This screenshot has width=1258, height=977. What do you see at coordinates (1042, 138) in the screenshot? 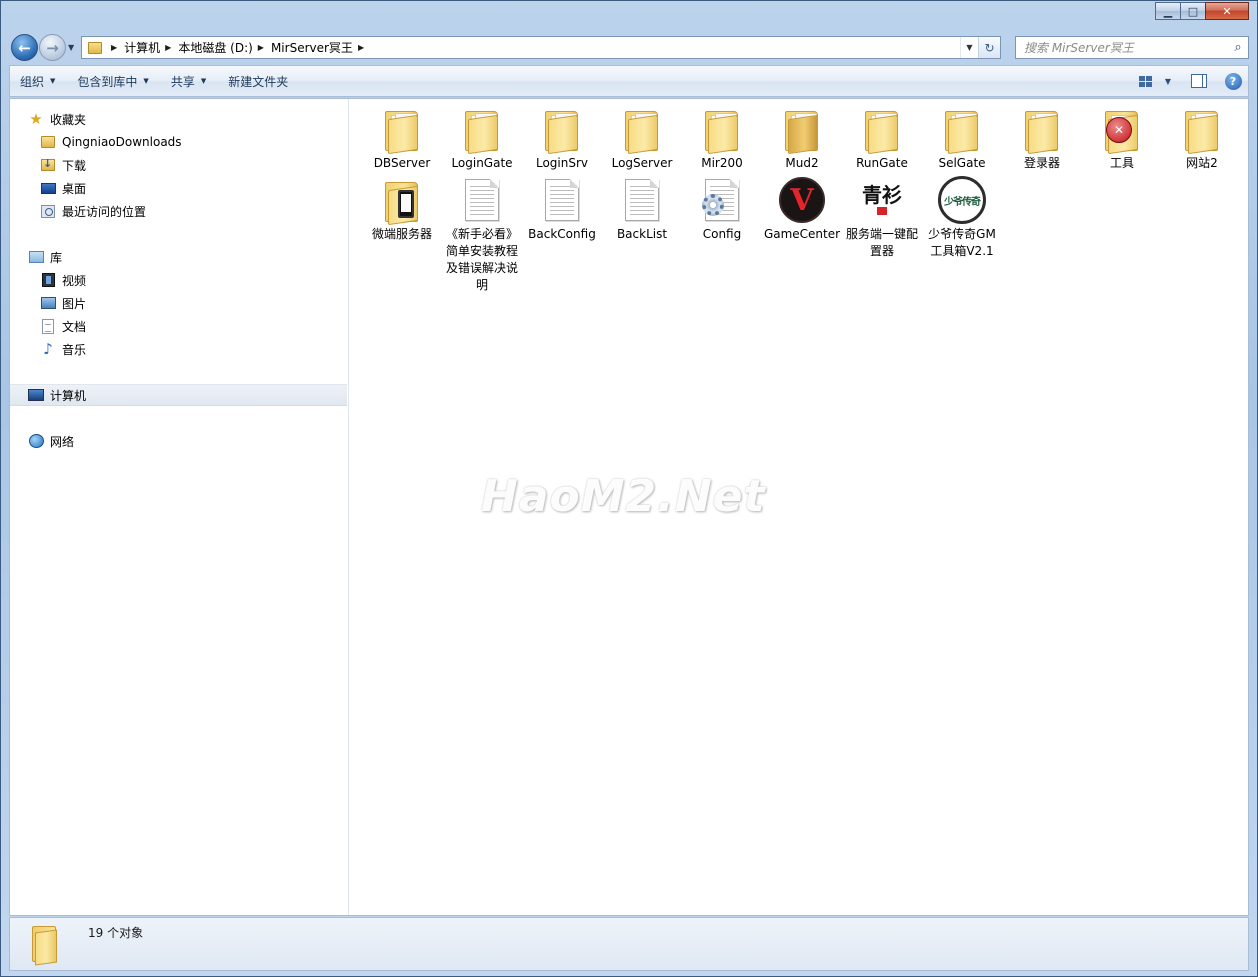
I see `file-item-launcher: 登录器` at bounding box center [1042, 138].